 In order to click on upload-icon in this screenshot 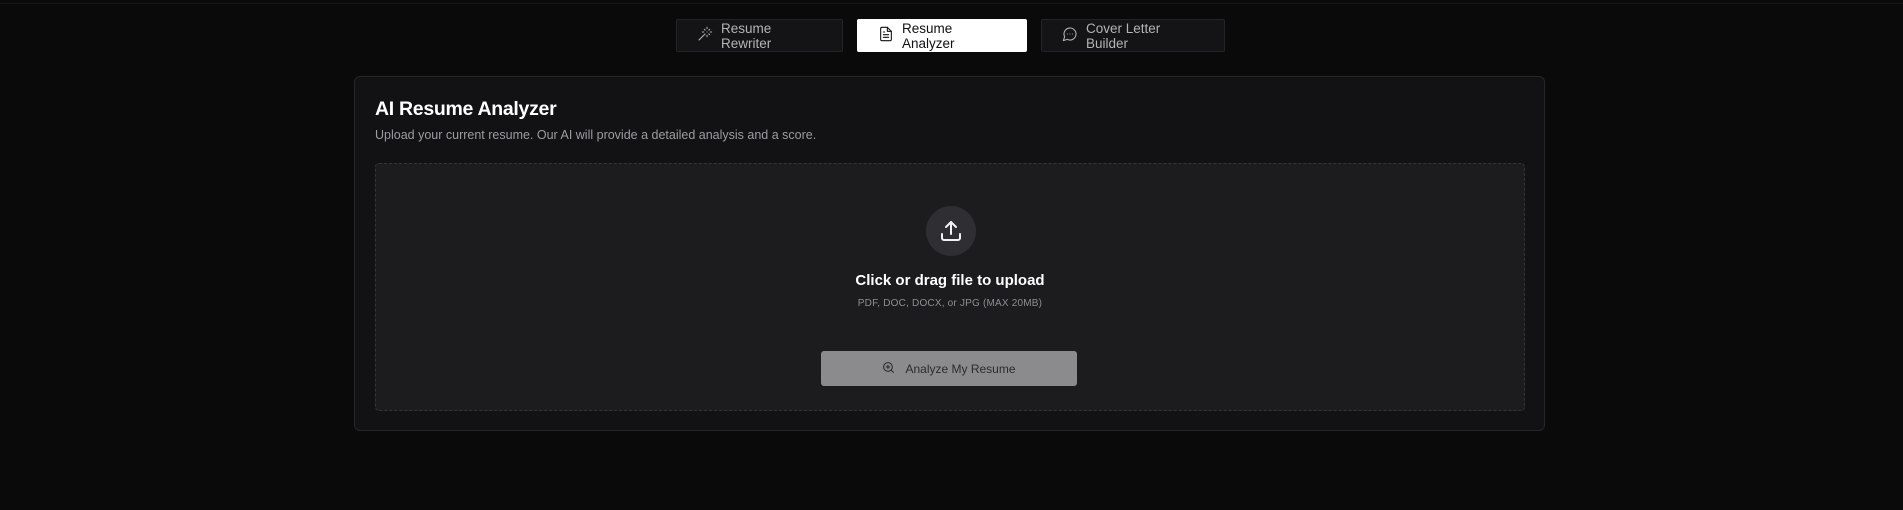, I will do `click(951, 231)`.